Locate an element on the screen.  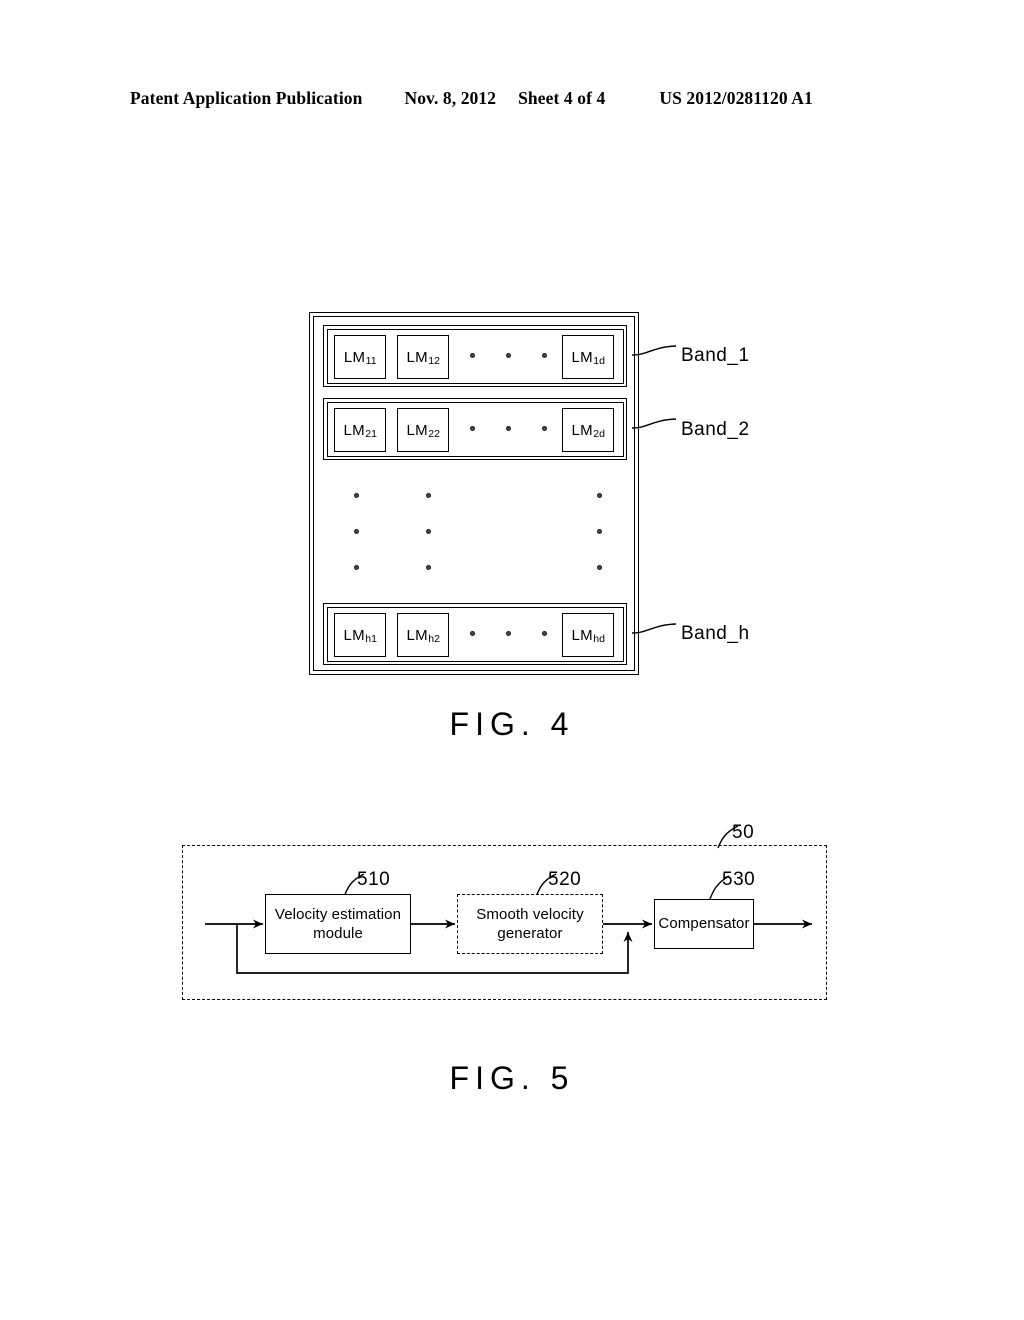
figure-4-caption: FIG. 4 is located at coordinates (512, 724).